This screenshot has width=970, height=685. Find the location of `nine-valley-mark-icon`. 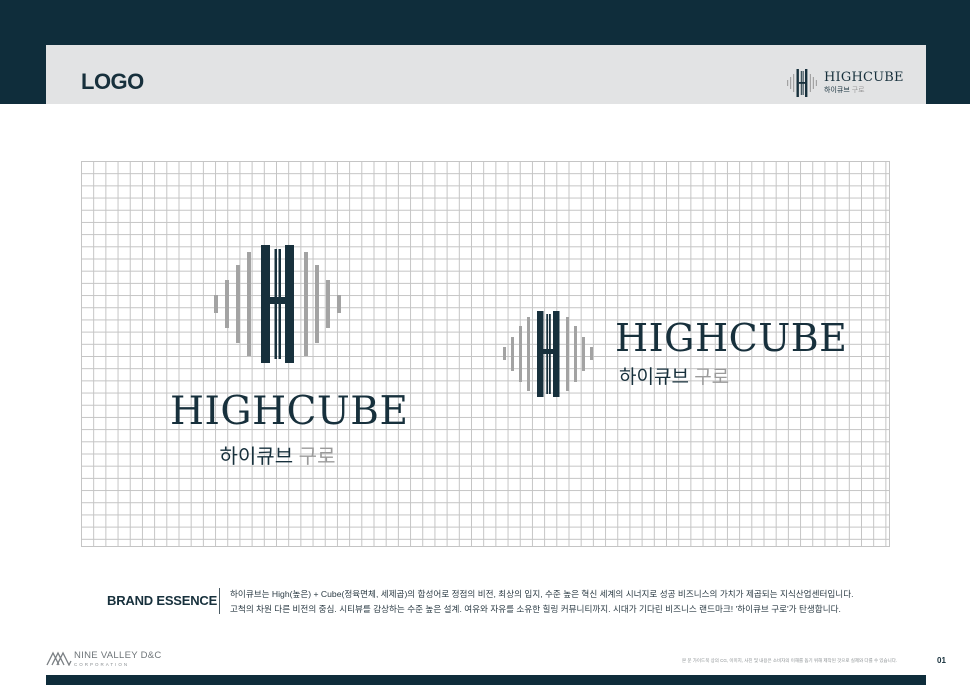

nine-valley-mark-icon is located at coordinates (59, 658).